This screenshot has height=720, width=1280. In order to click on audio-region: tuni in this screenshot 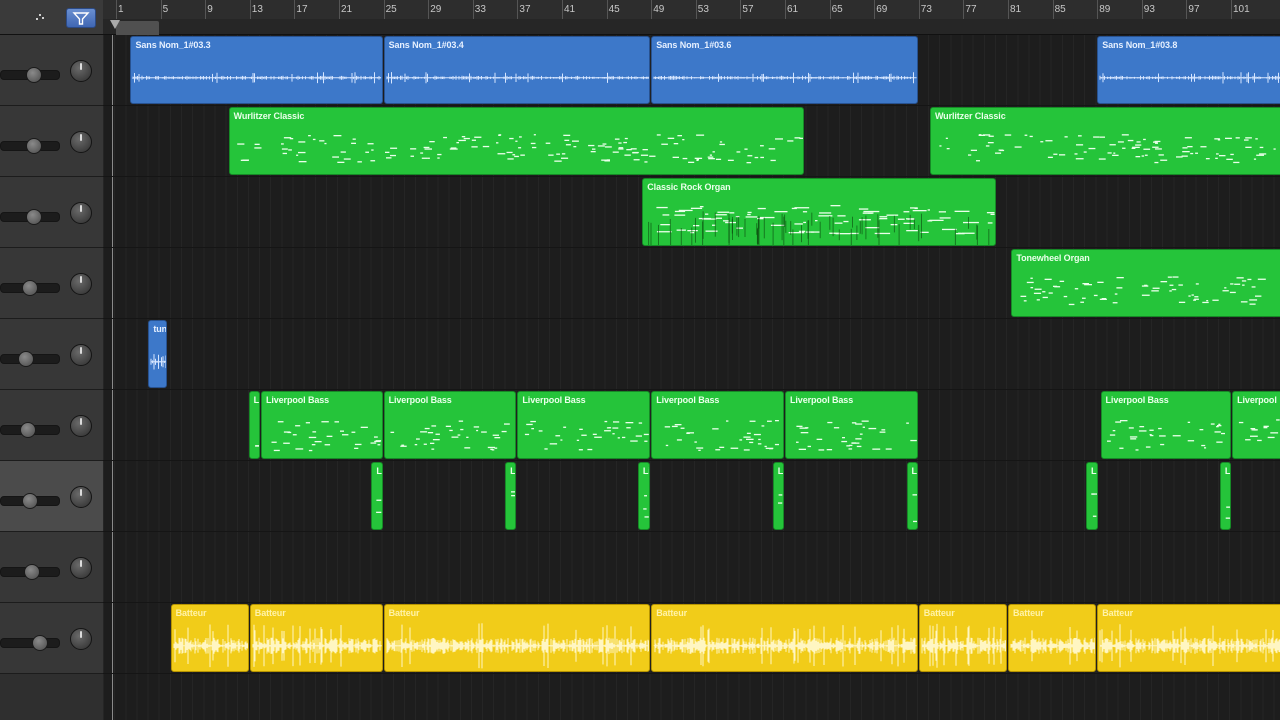, I will do `click(158, 354)`.